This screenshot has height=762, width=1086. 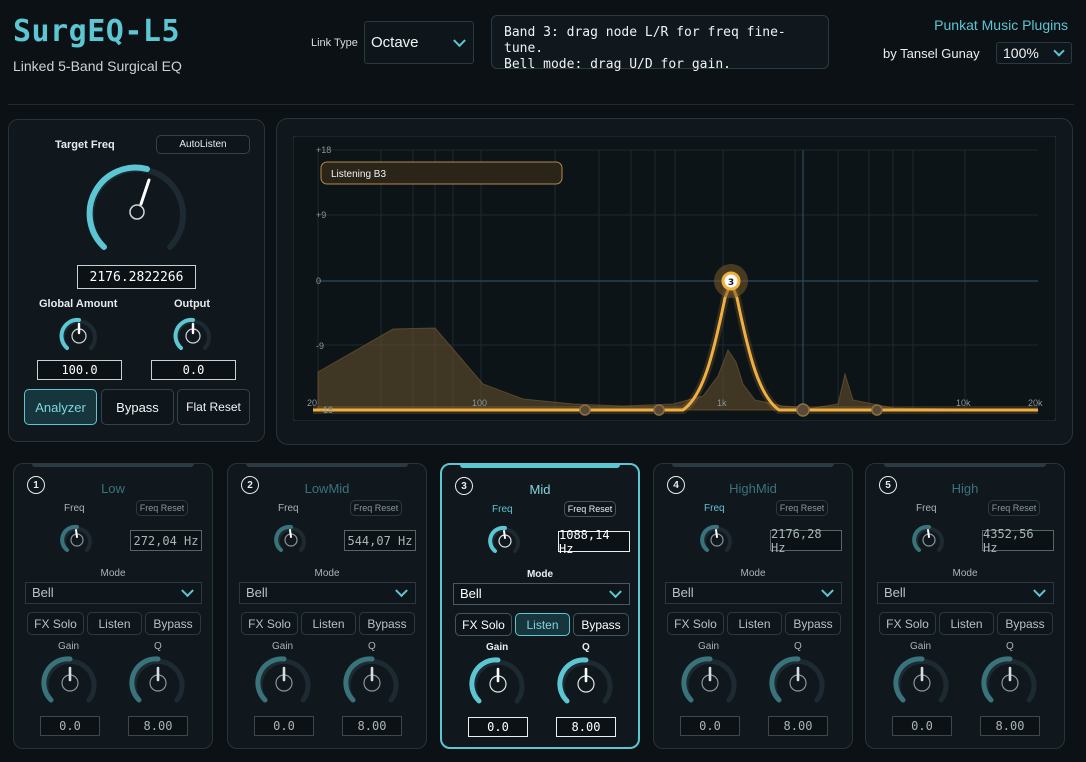 I want to click on band-4-gain-knob, so click(x=709, y=683).